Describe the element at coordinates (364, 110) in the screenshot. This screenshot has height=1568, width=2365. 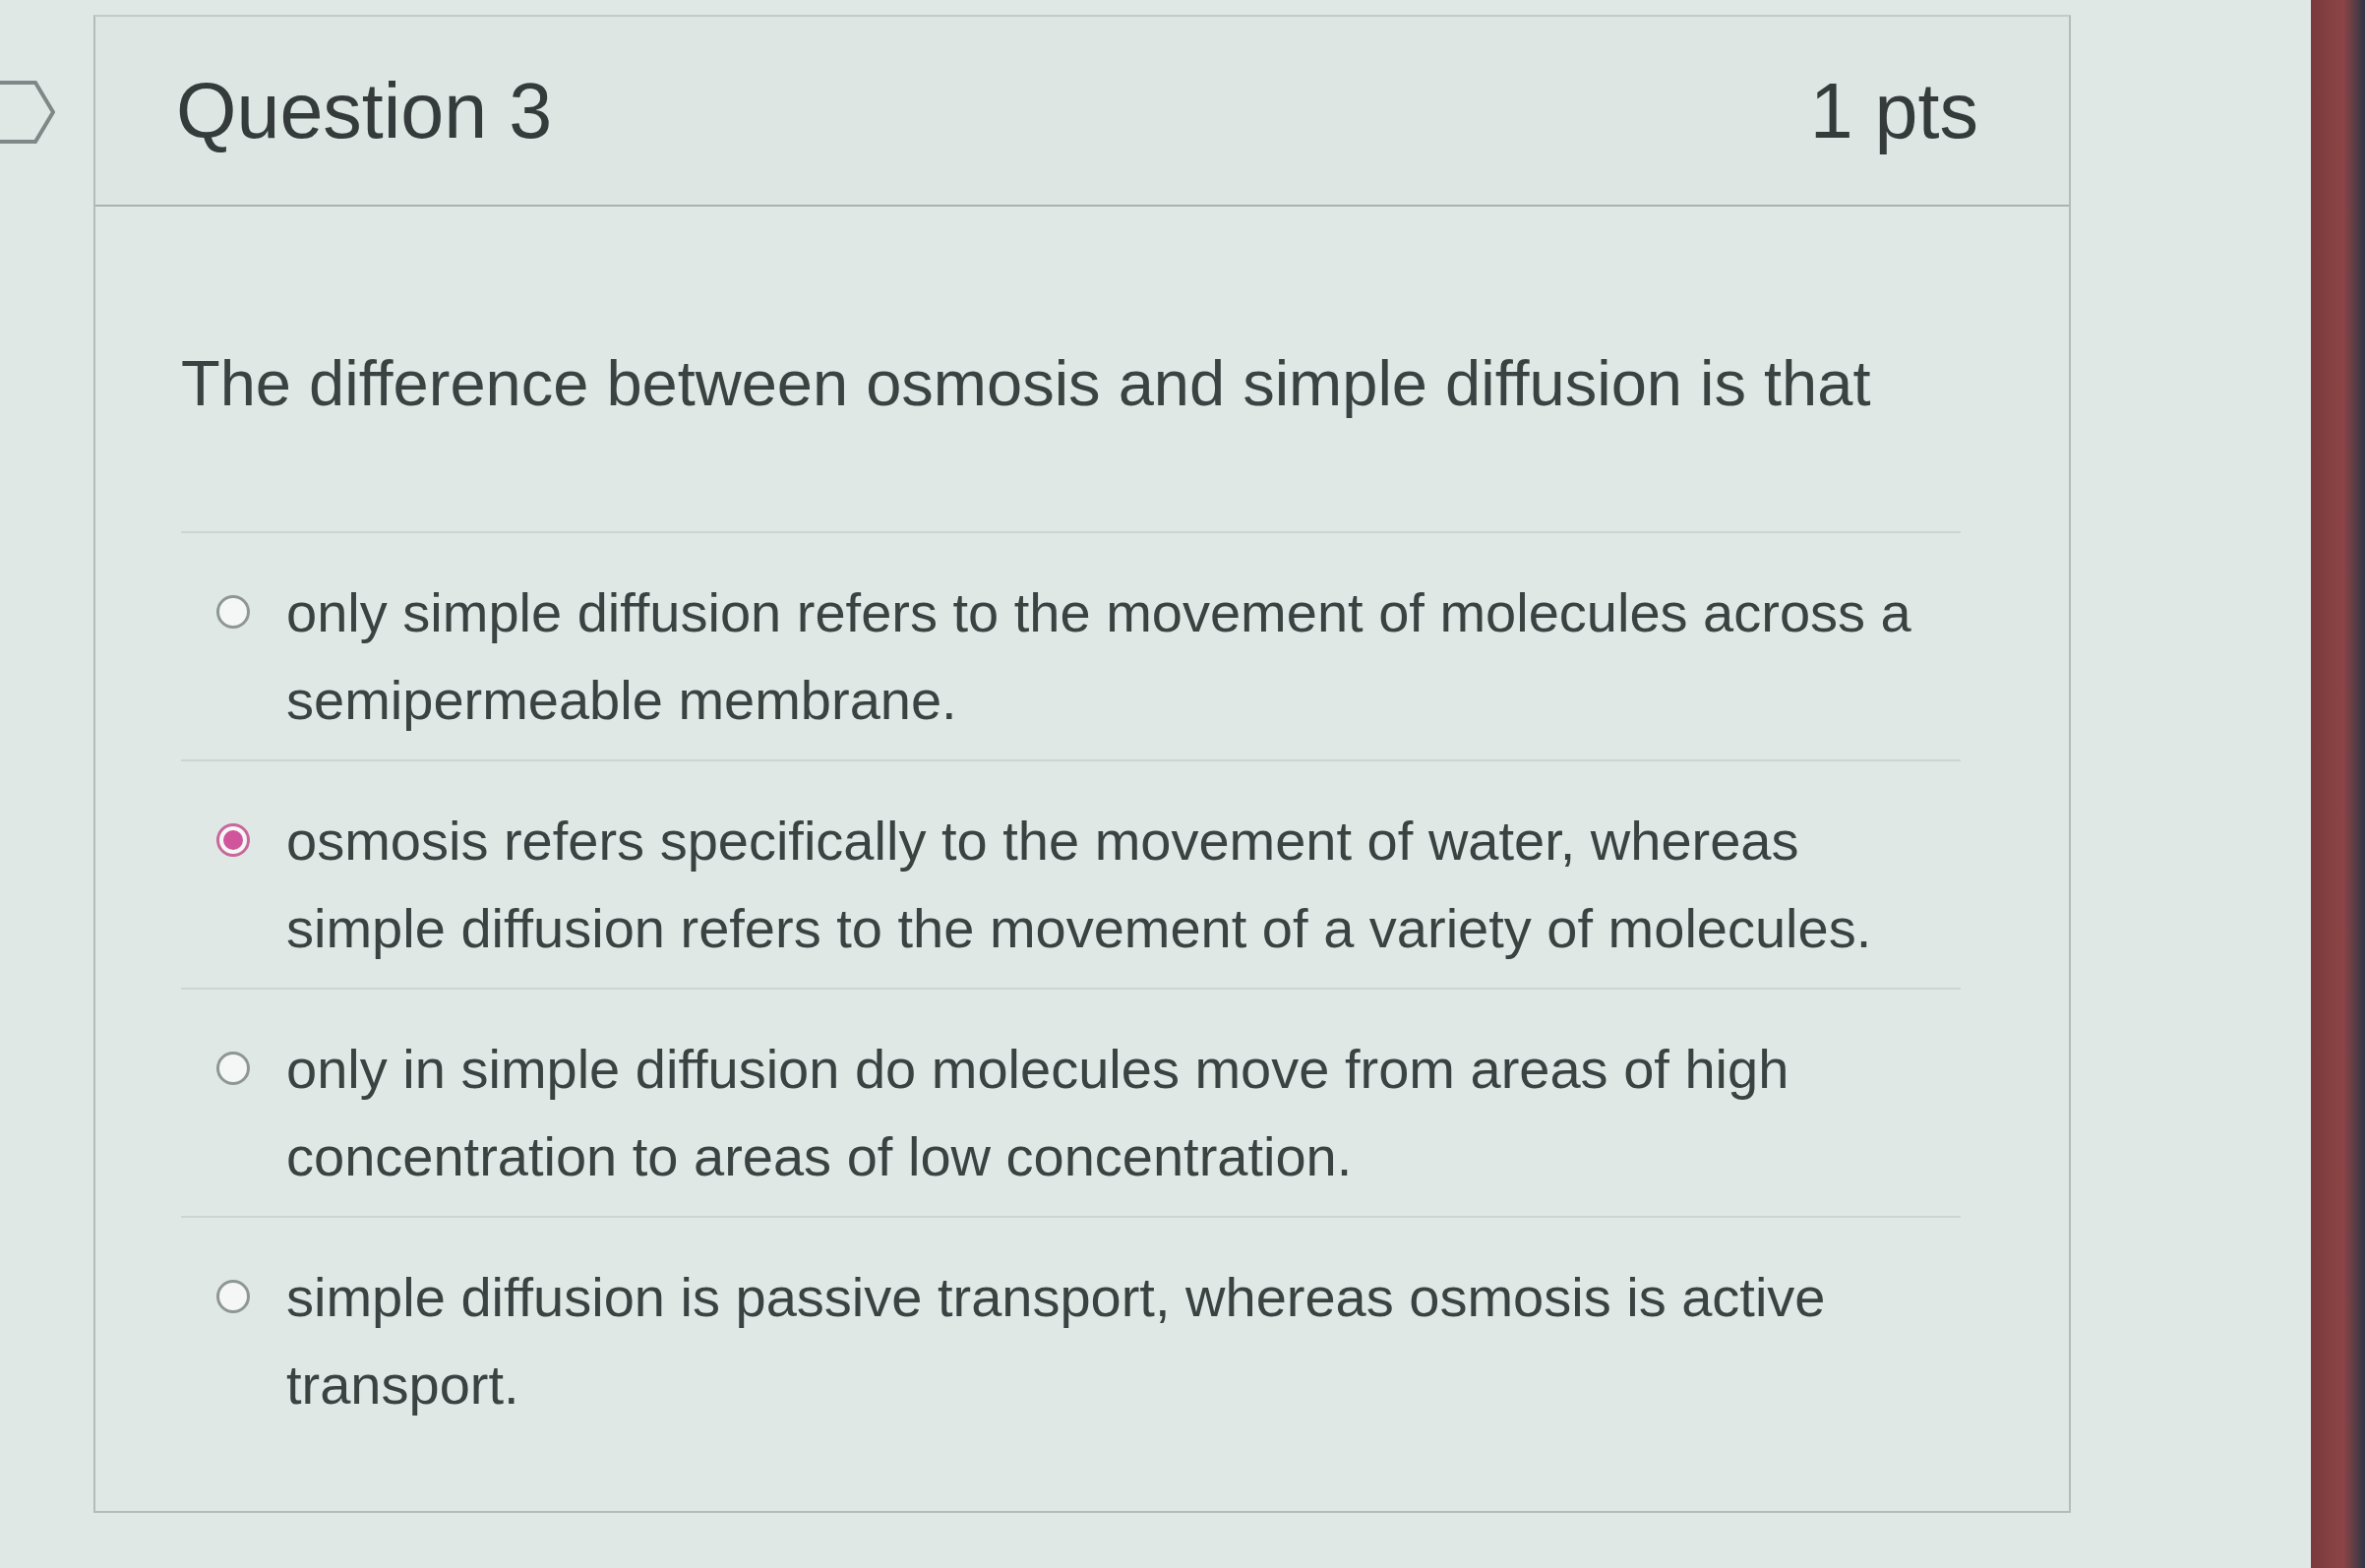
I see `question-title: Question 3` at that location.